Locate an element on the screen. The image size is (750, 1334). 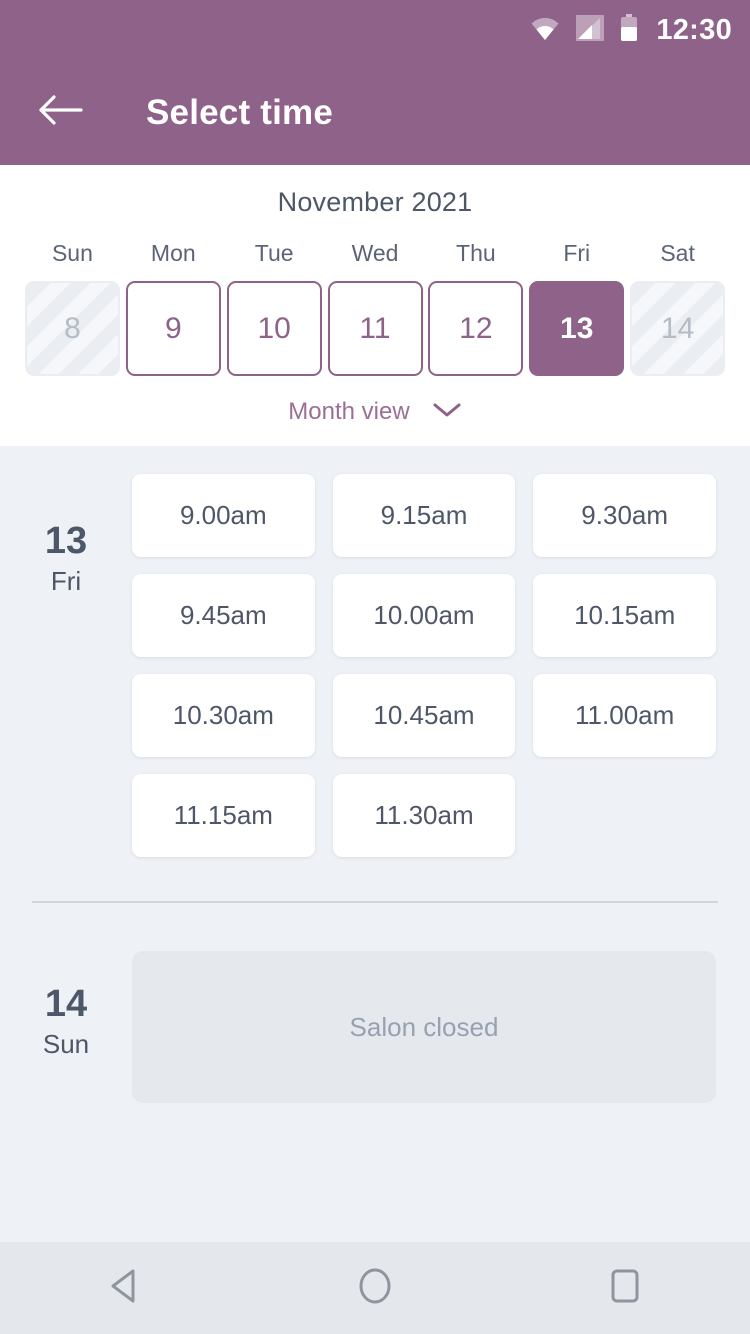
calendar-weekday-row: Sun Mon Tue Wed Thu Fri Sat is located at coordinates (375, 253).